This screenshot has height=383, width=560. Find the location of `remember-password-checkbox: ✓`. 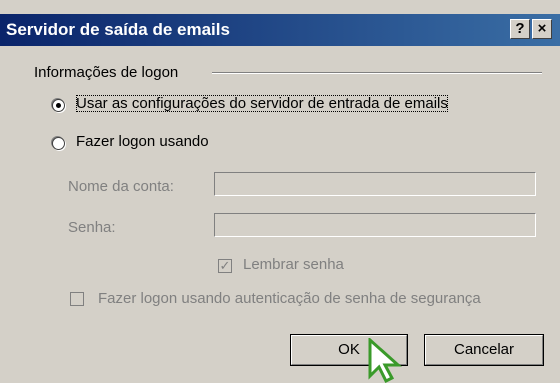

remember-password-checkbox: ✓ is located at coordinates (225, 266).